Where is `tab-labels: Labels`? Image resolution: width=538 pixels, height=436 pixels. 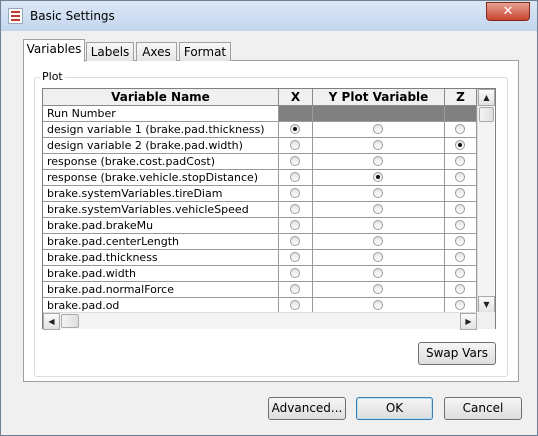
tab-labels: Labels is located at coordinates (110, 51).